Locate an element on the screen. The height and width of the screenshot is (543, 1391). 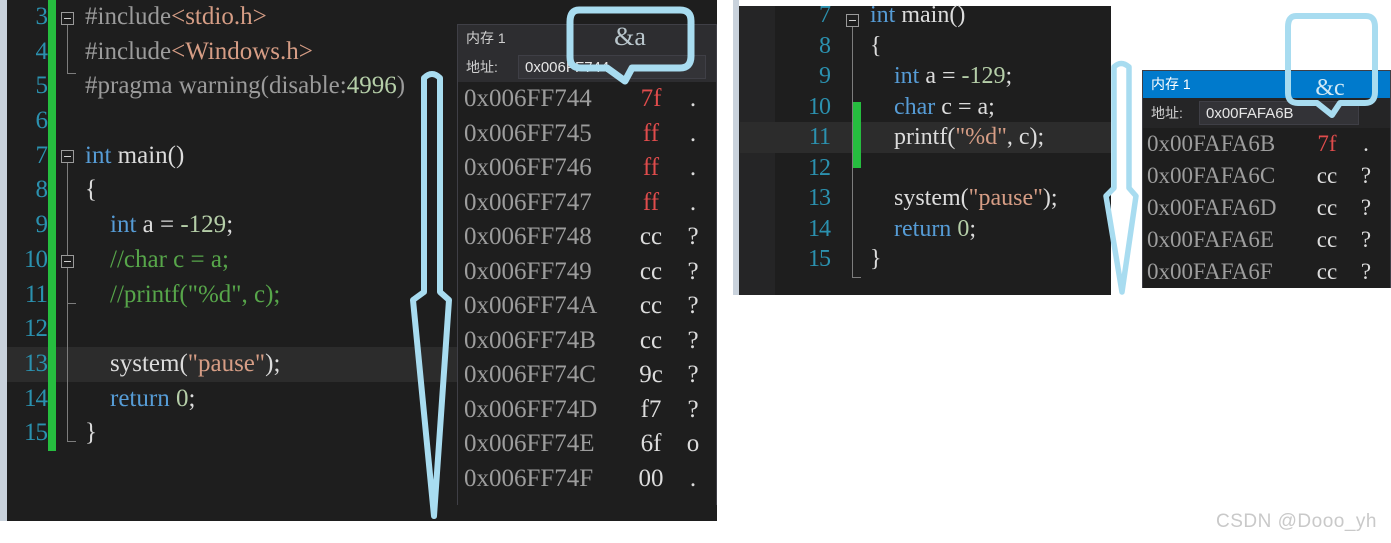
memory-row: 0x00FAFA6B 7f. is located at coordinates (1266, 144).